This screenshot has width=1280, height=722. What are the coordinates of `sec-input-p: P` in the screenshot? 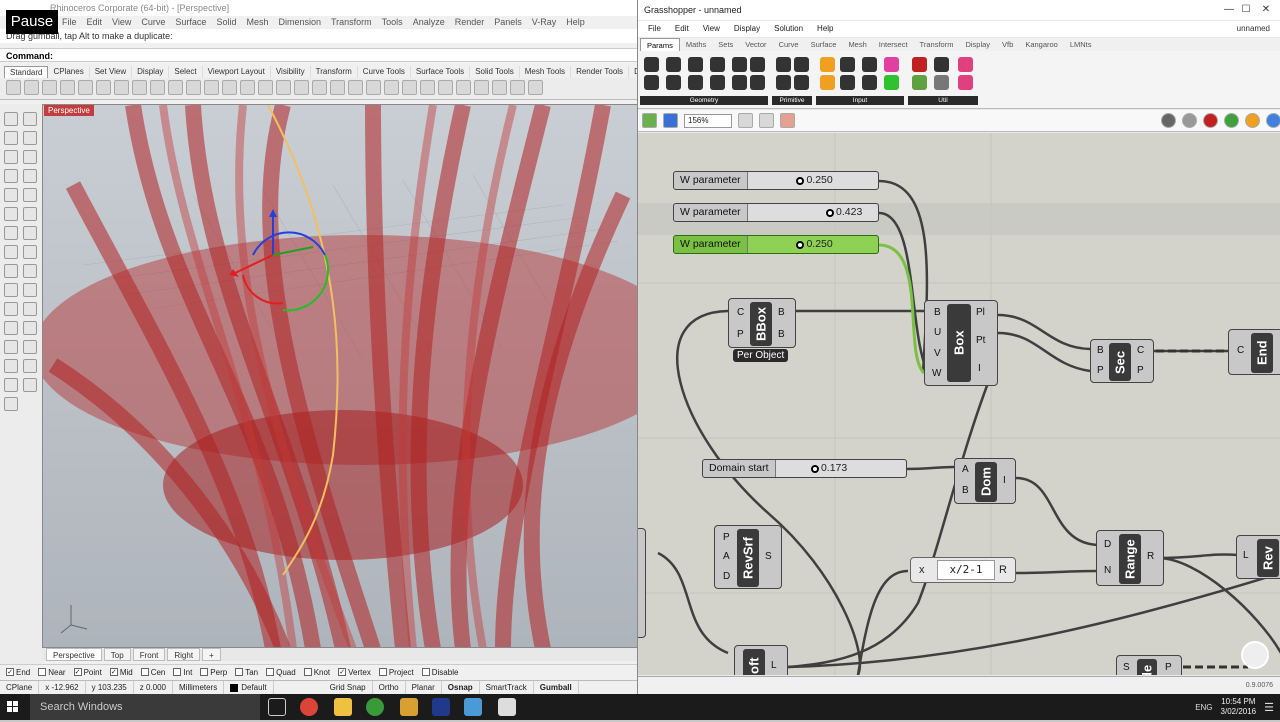 It's located at (1100, 370).